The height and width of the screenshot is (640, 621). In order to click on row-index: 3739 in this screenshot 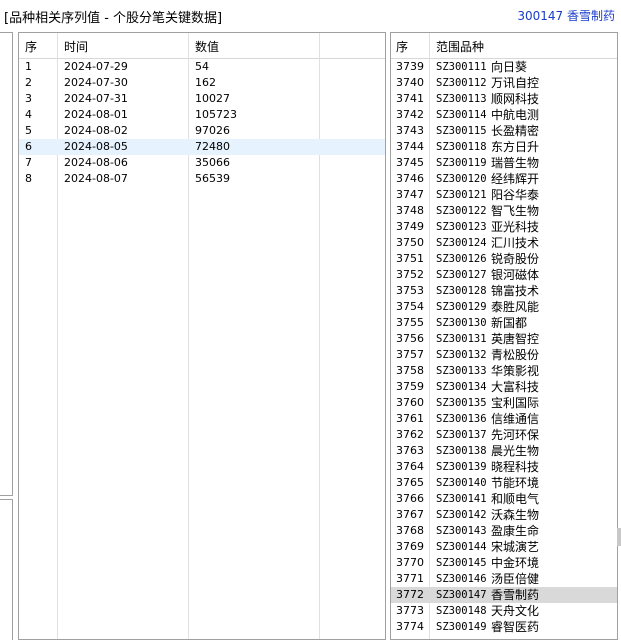, I will do `click(410, 66)`.